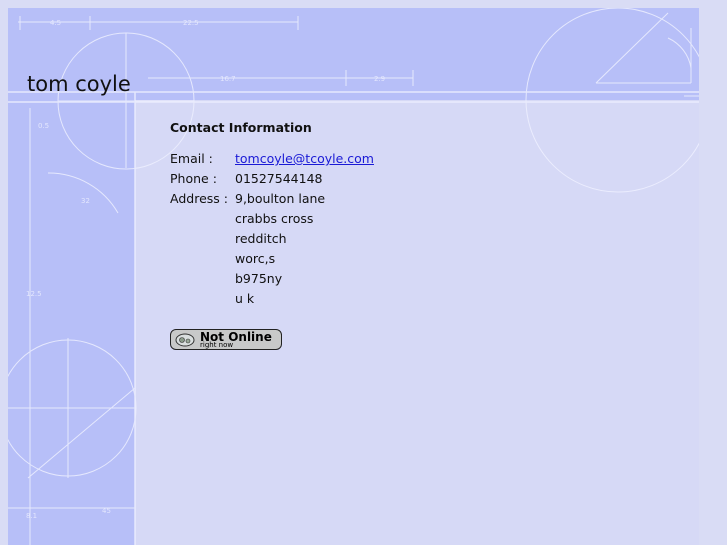  I want to click on measure-label: 22.5, so click(191, 23).